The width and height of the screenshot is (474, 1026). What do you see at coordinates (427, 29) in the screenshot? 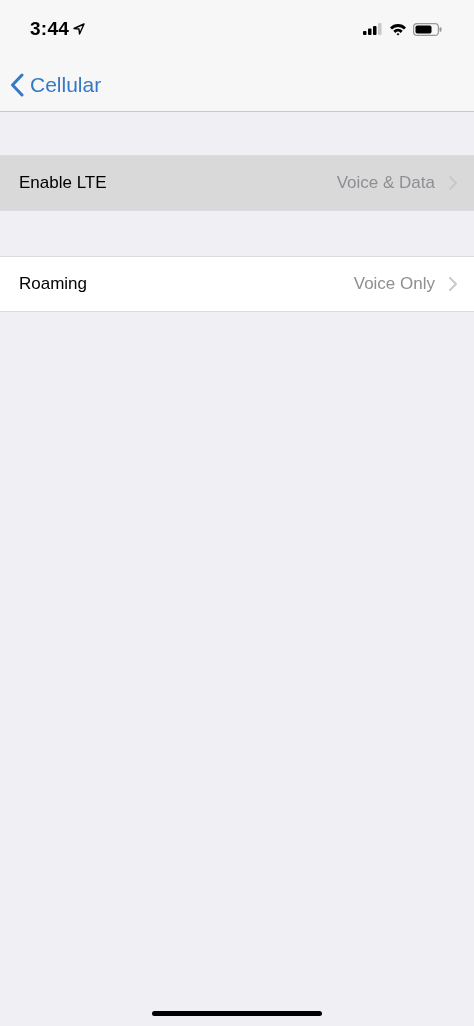
I see `battery-icon` at bounding box center [427, 29].